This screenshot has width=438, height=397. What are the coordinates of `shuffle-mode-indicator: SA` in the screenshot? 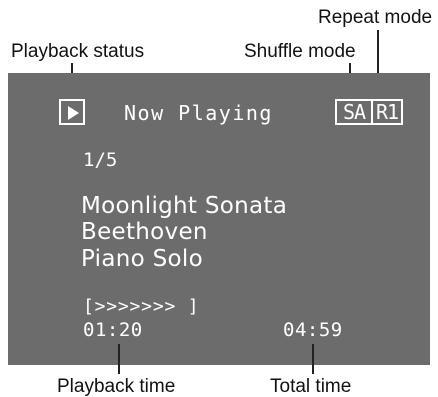 It's located at (354, 112).